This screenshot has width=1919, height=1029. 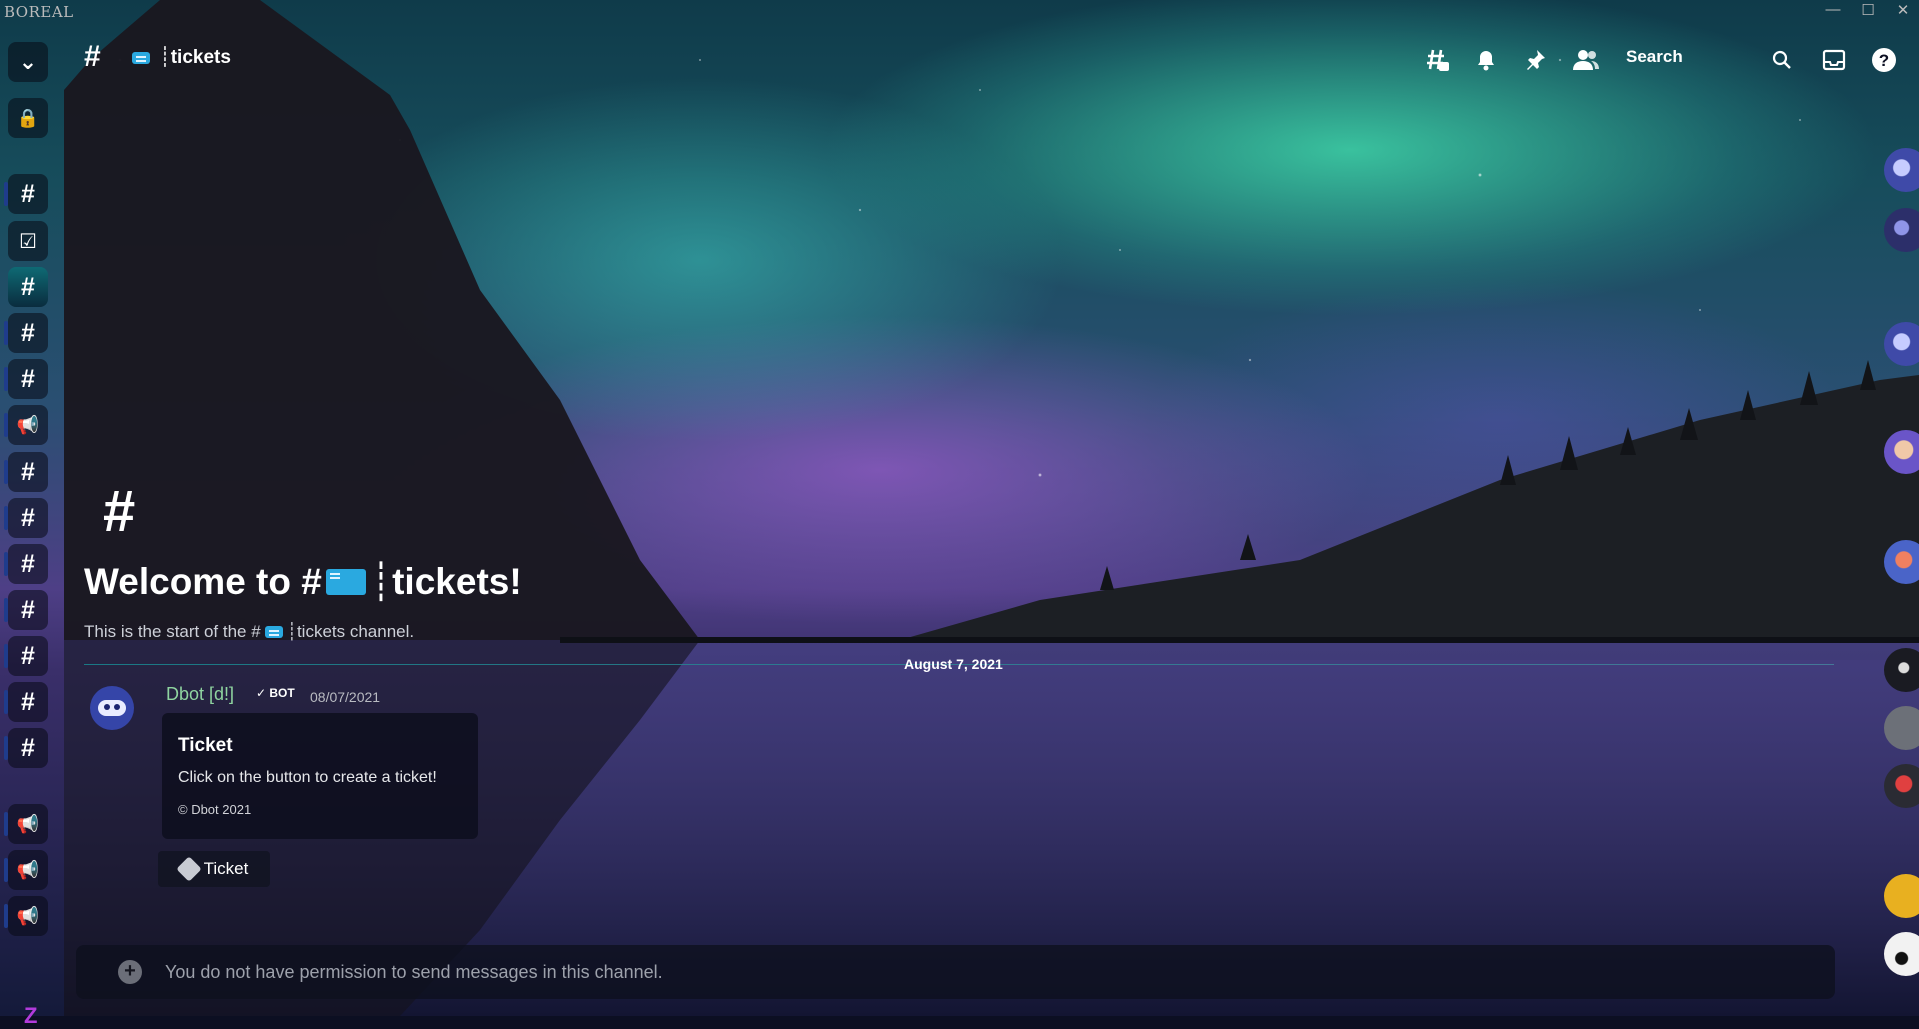 I want to click on app-logo: Z, so click(x=31, y=1015).